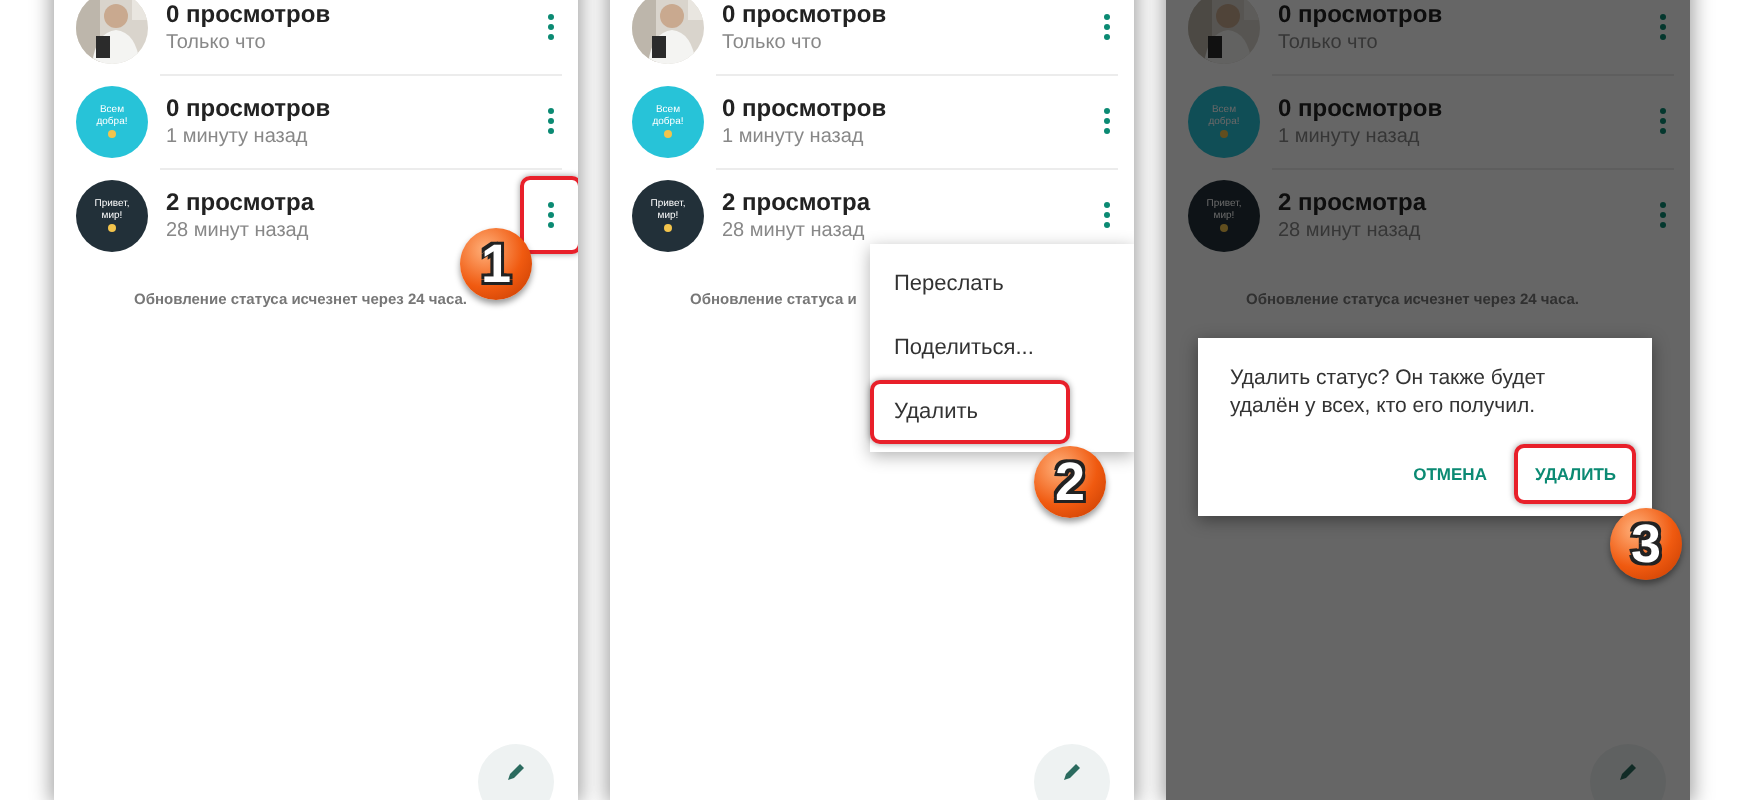 This screenshot has width=1740, height=800. I want to click on menu-item: Переслать, so click(1002, 284).